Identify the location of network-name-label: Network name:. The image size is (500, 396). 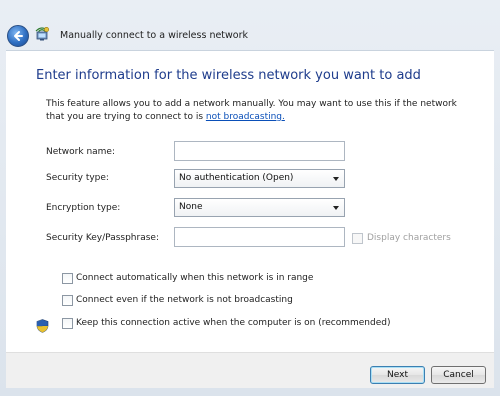
(80, 152).